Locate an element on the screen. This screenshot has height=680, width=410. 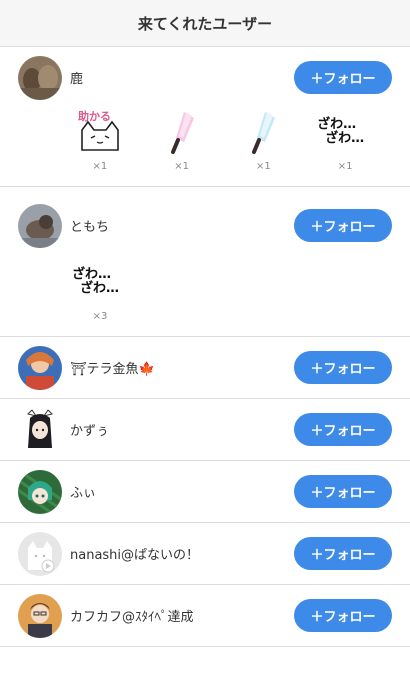
user-entry: カフカフ@ｽﾀｲﾍﾟ達成 ＋フォロー is located at coordinates (205, 616).